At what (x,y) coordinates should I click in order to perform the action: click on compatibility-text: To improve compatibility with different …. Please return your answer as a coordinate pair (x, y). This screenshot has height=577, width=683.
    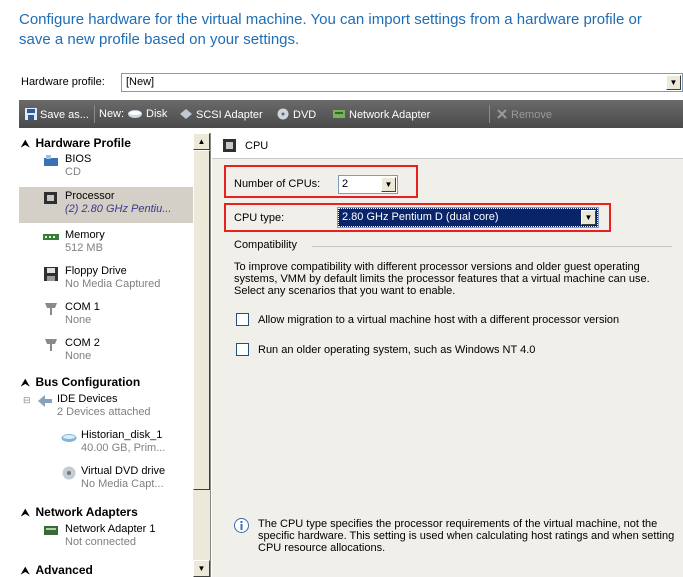
    Looking at the image, I should click on (442, 279).